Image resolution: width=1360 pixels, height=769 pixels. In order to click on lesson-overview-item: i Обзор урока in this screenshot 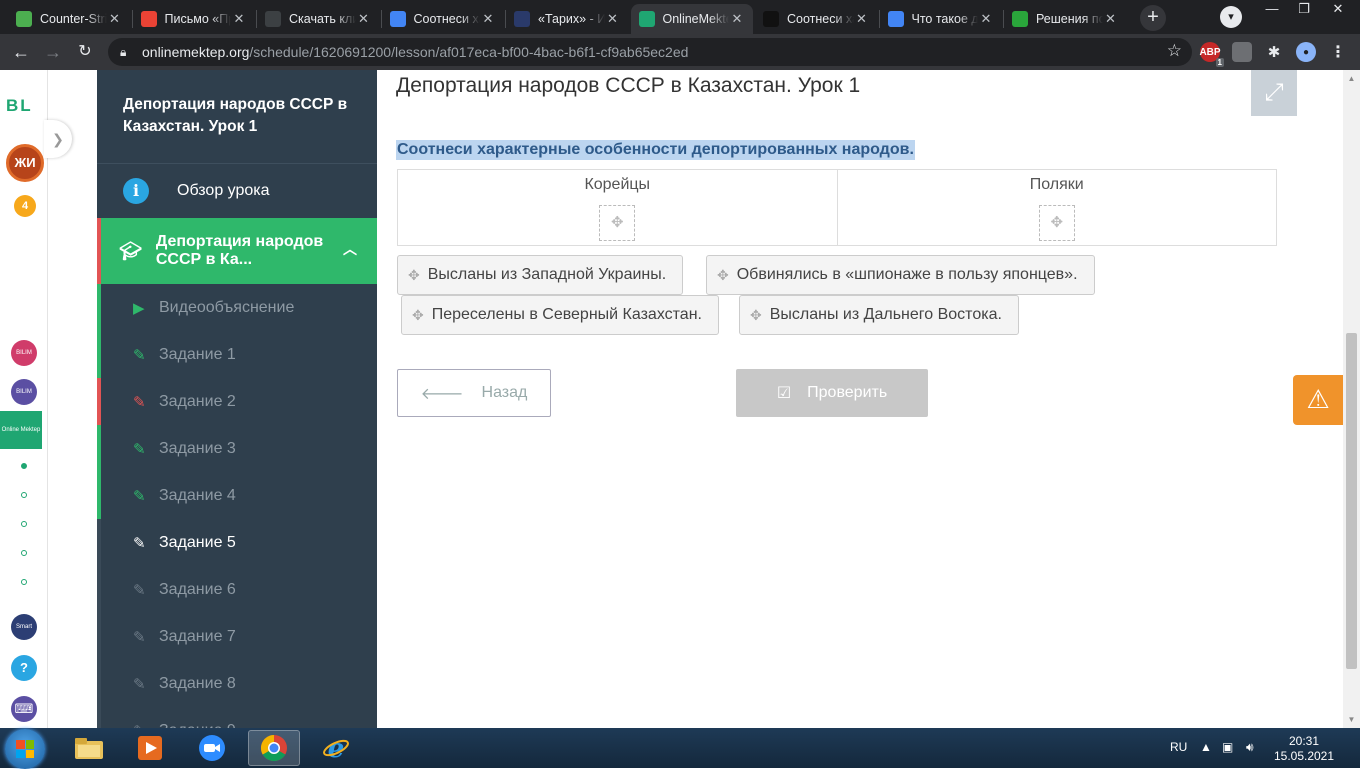, I will do `click(237, 191)`.